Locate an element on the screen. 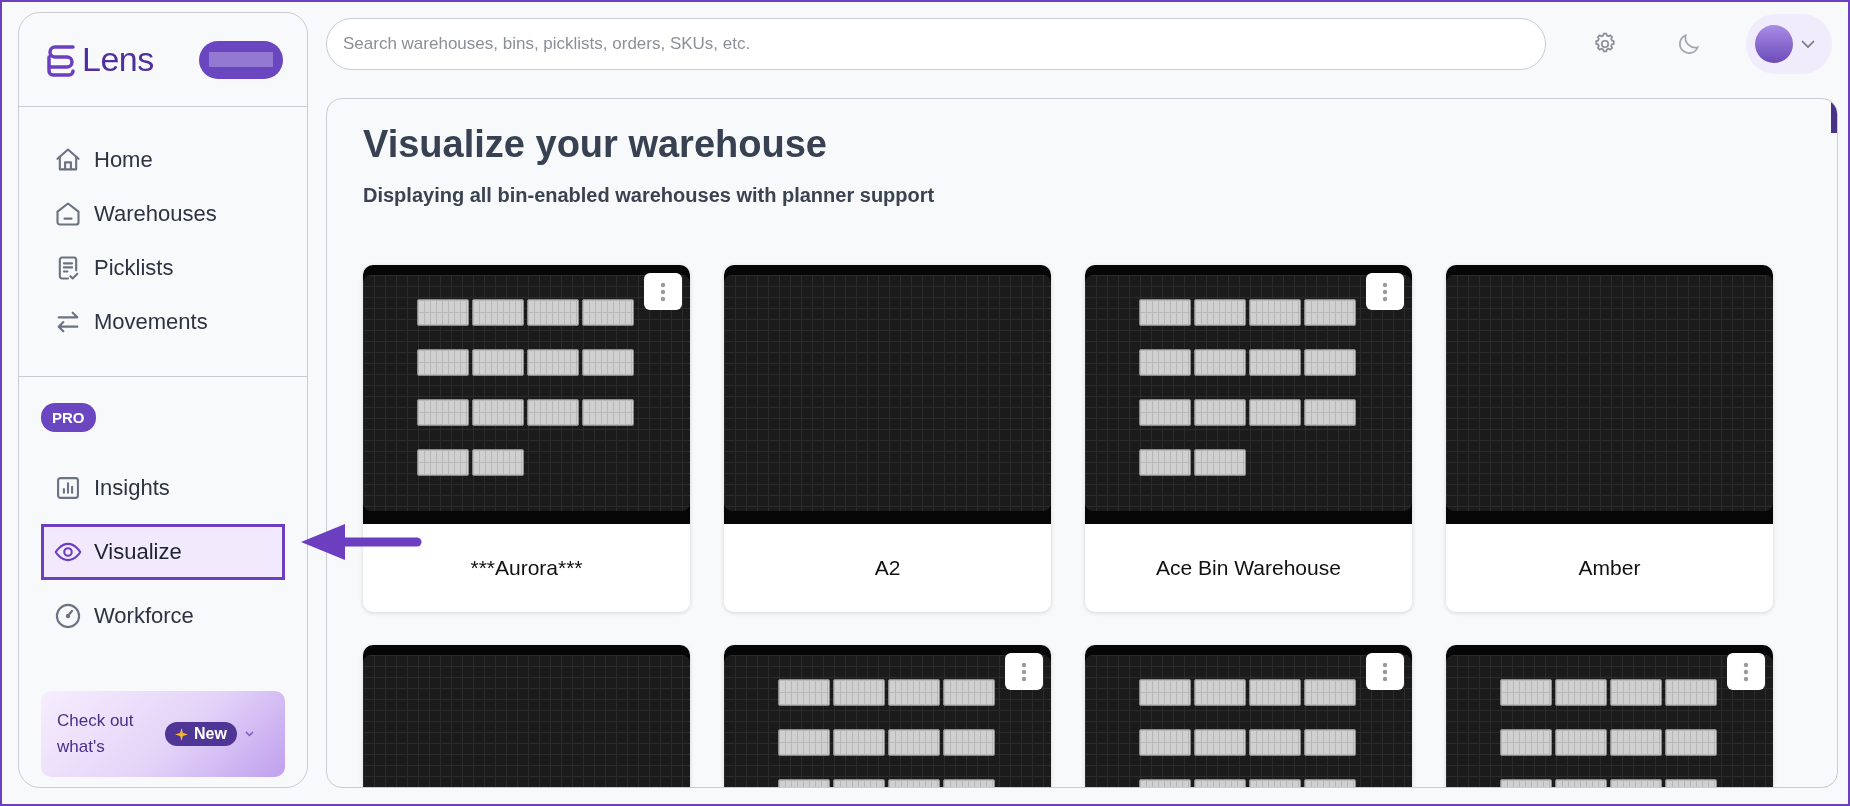 The width and height of the screenshot is (1850, 806). new-badge: New is located at coordinates (201, 734).